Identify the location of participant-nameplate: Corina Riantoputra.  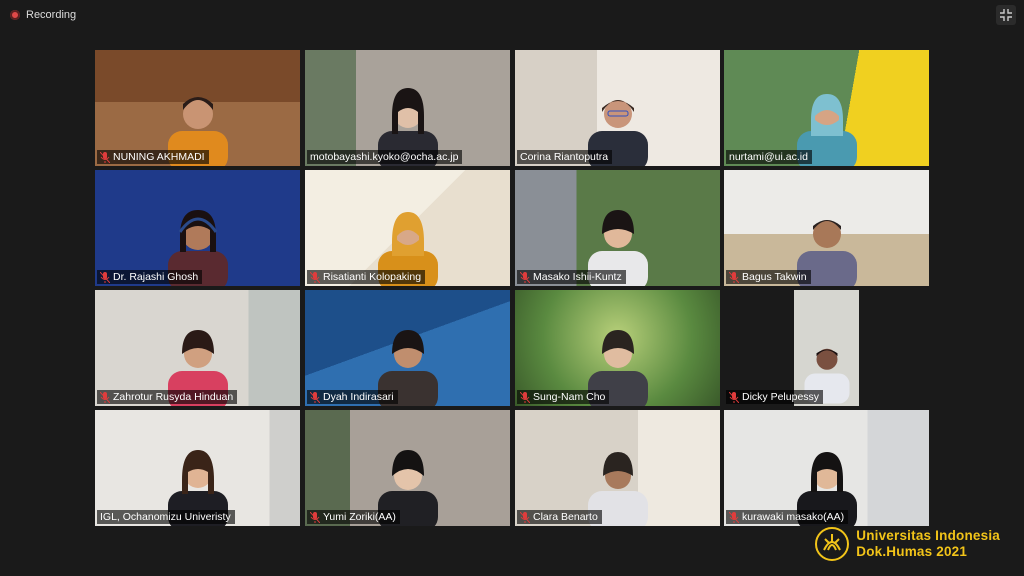
(565, 157).